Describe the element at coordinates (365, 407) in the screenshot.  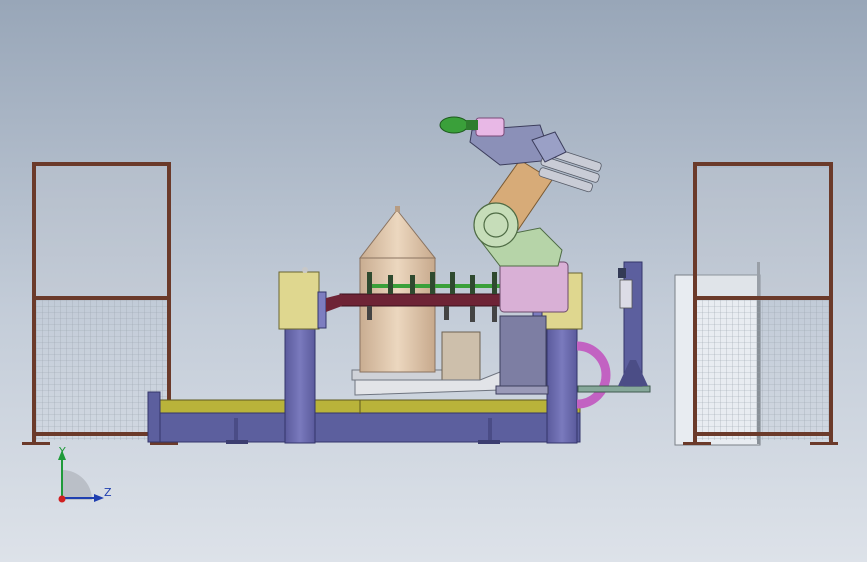
I see `base-top-plate` at that location.